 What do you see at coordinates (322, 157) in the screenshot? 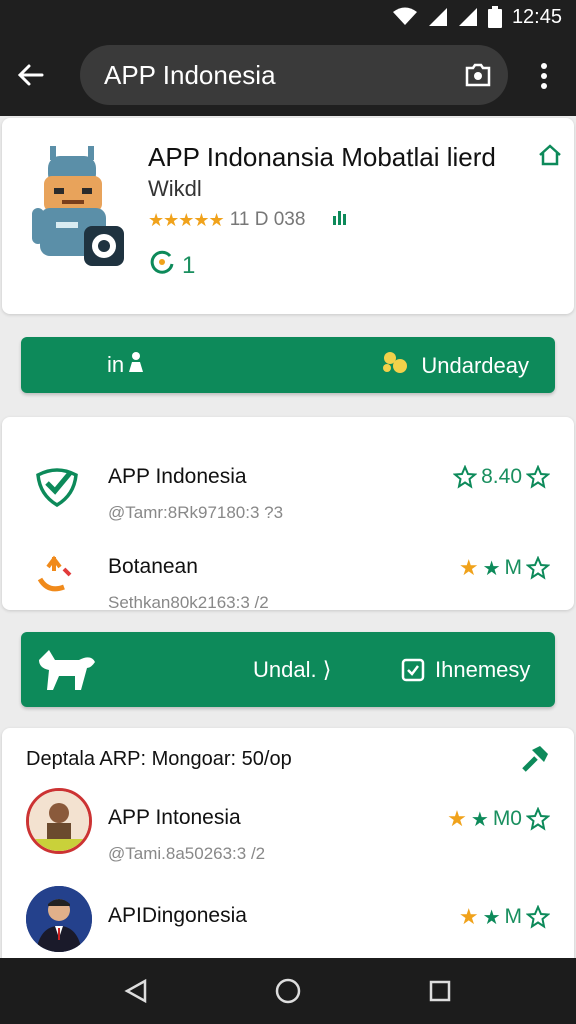
I see `app-title: APP Indonansia Mobatlai lierd` at bounding box center [322, 157].